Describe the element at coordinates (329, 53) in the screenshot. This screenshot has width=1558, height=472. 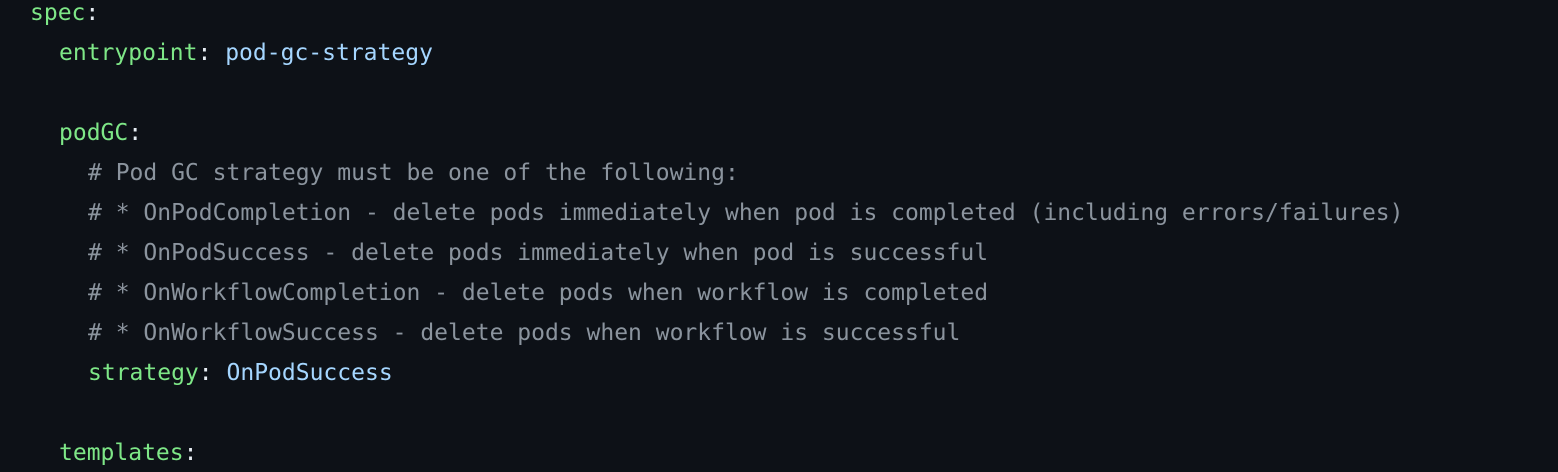
I see `yaml-value-entrypoint: pod-gc-strategy` at that location.